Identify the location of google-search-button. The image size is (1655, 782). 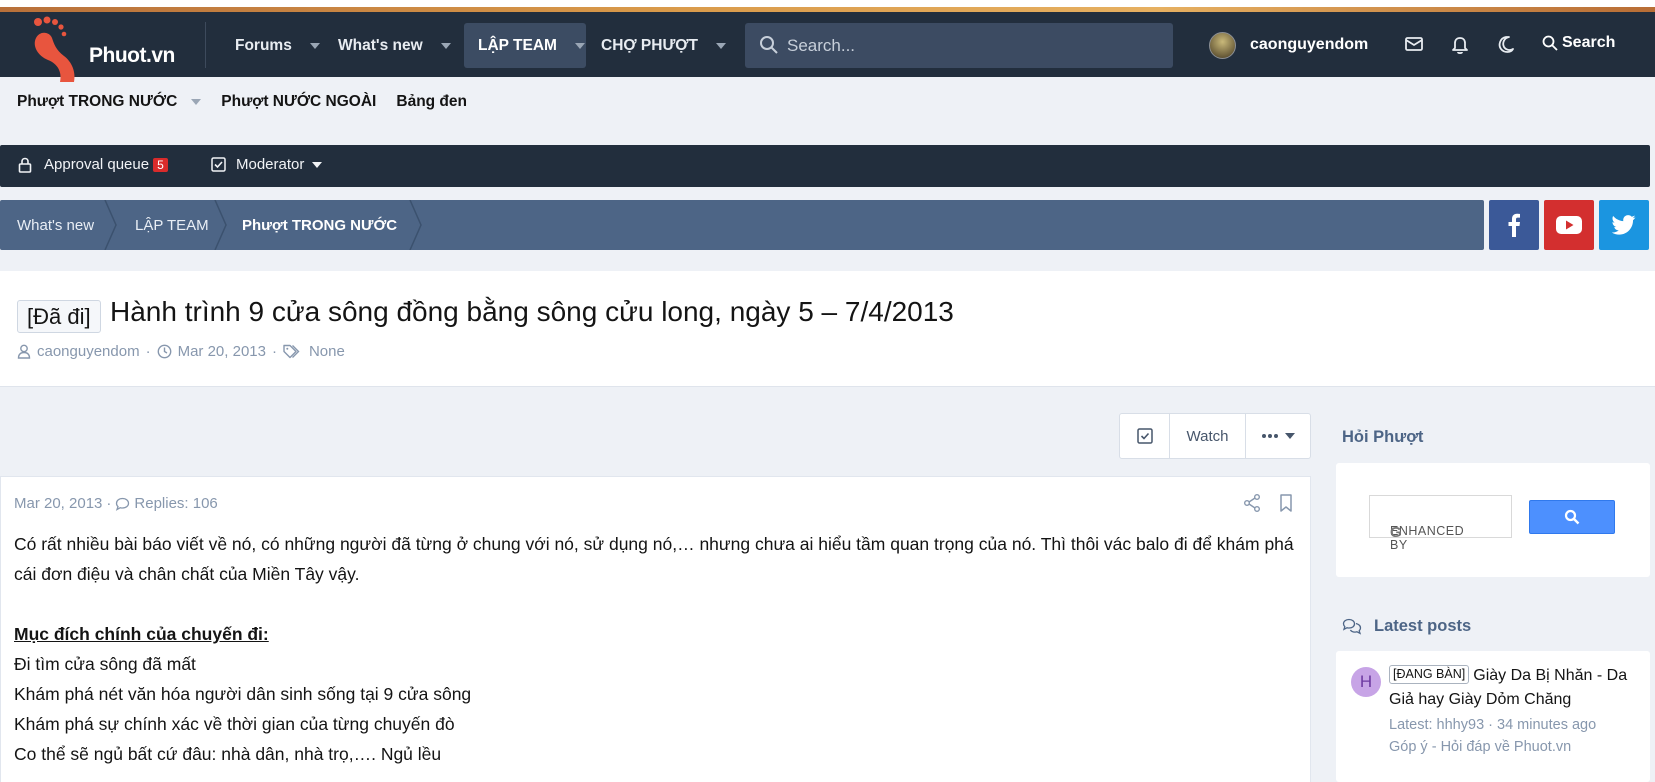
(1572, 517).